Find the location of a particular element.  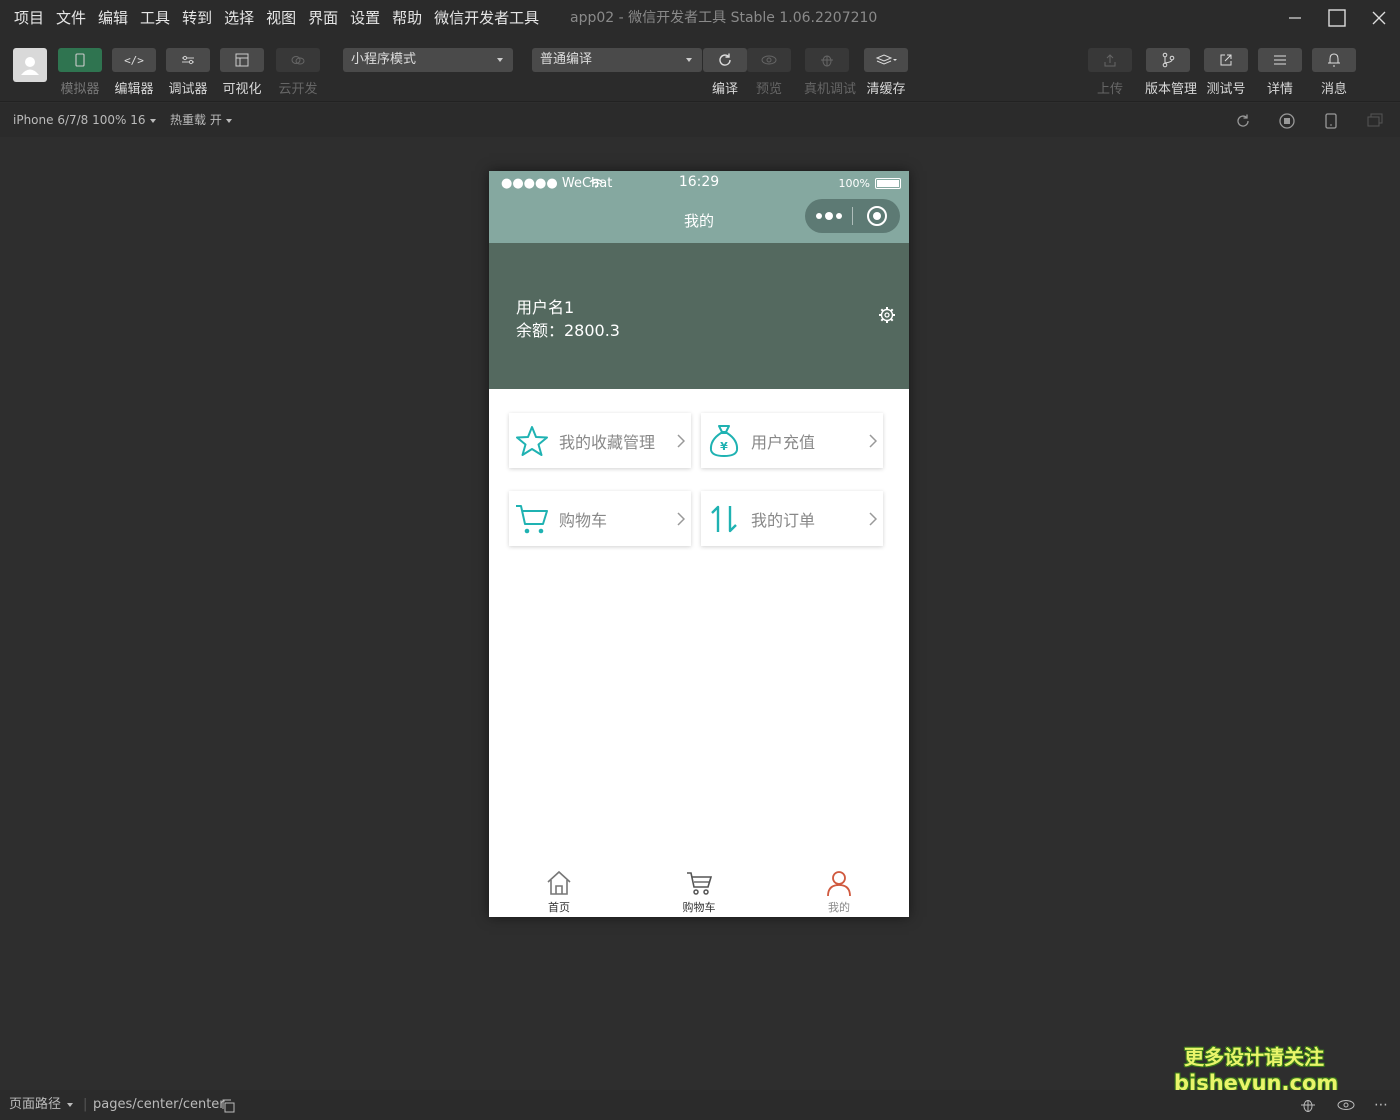

details-label: 详情 is located at coordinates (1279, 89).